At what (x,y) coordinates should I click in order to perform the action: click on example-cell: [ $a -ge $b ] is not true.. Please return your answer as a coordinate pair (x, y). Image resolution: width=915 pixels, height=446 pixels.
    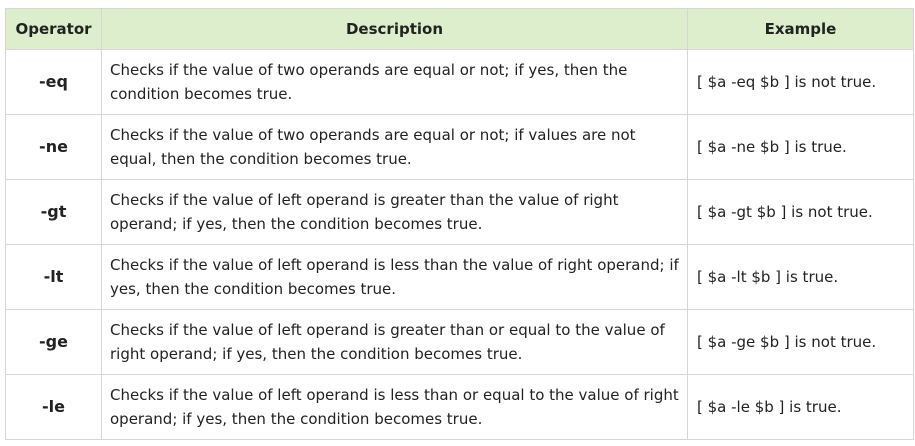
    Looking at the image, I should click on (800, 342).